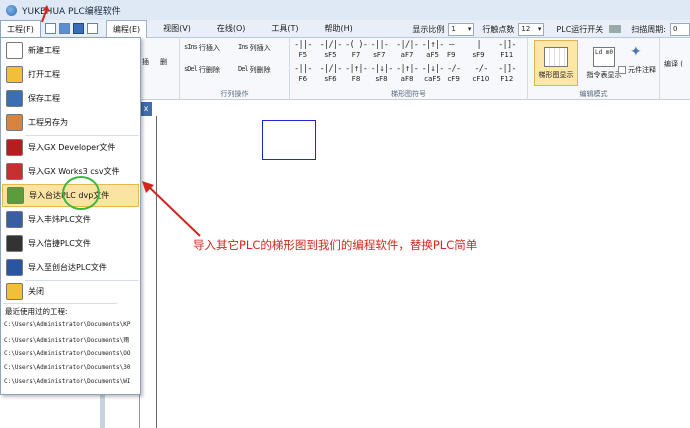  What do you see at coordinates (14, 291) in the screenshot?
I see `close-folder-icon` at bounding box center [14, 291].